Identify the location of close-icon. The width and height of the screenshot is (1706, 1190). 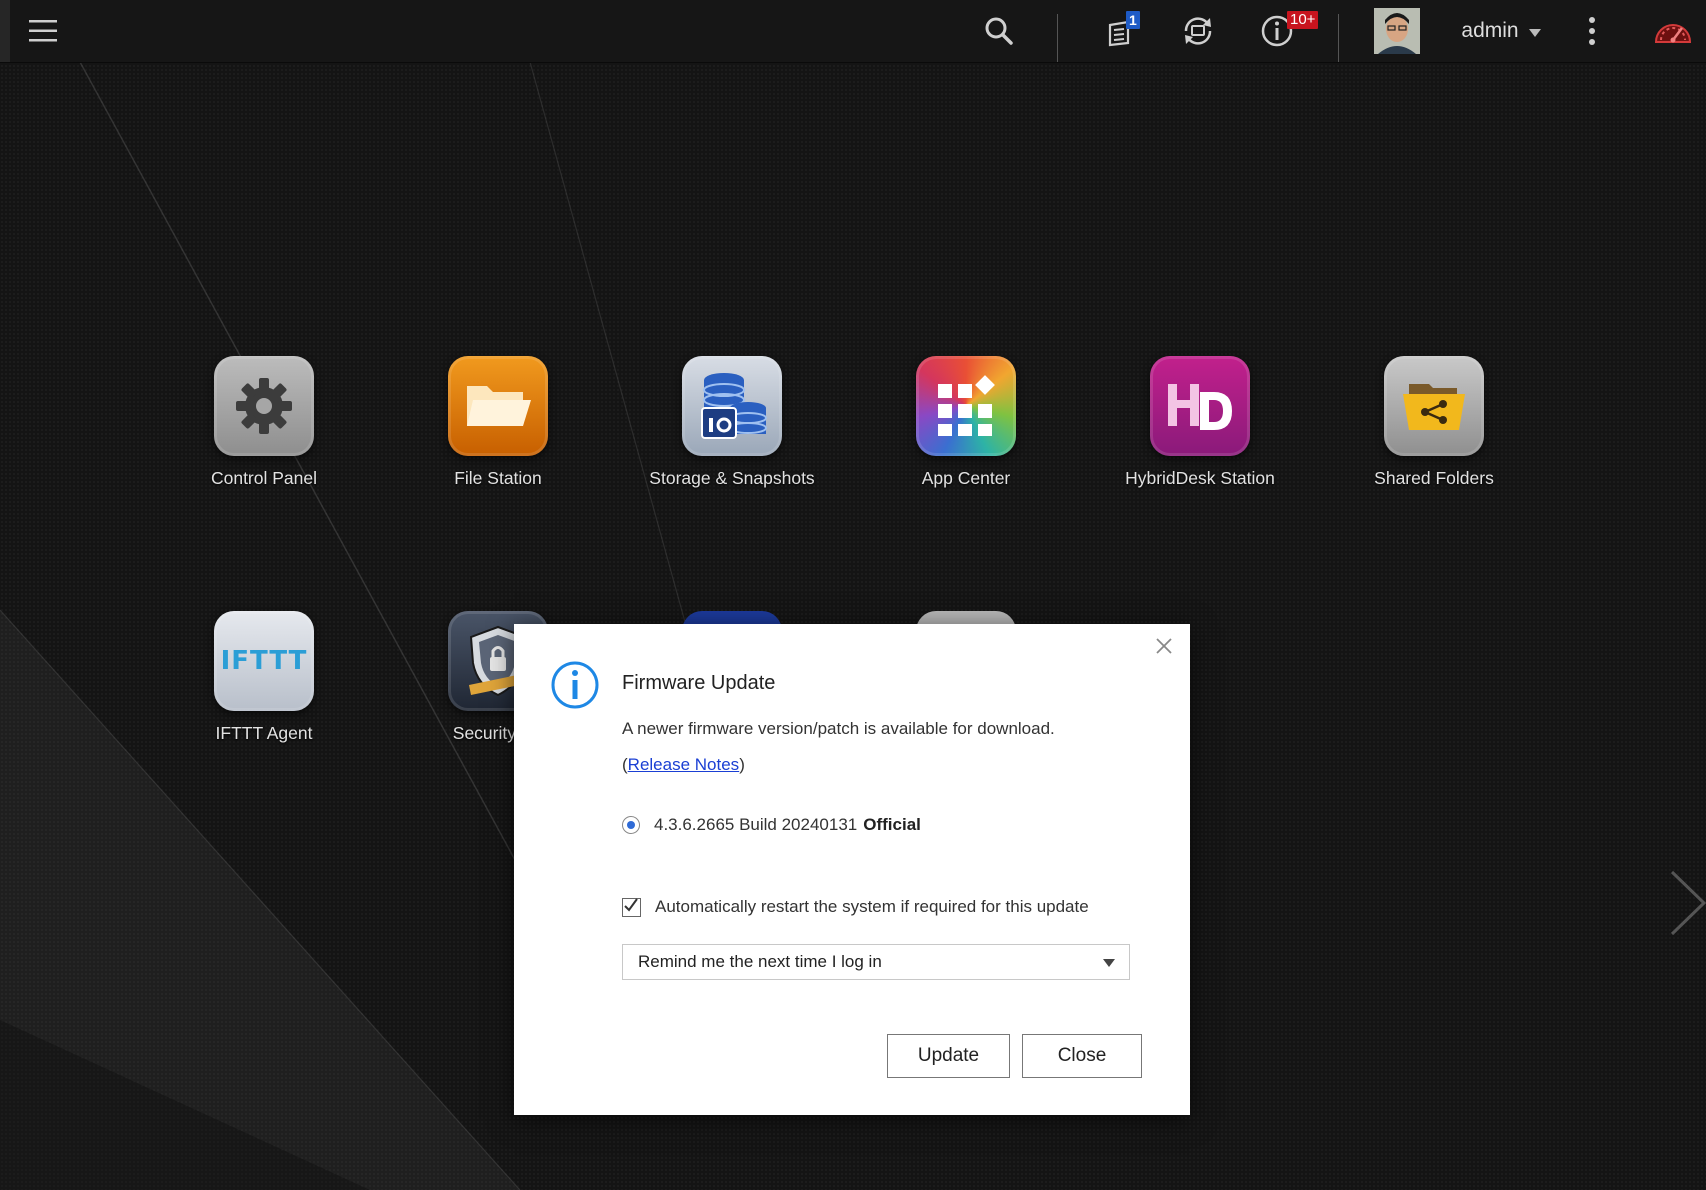
(1164, 648).